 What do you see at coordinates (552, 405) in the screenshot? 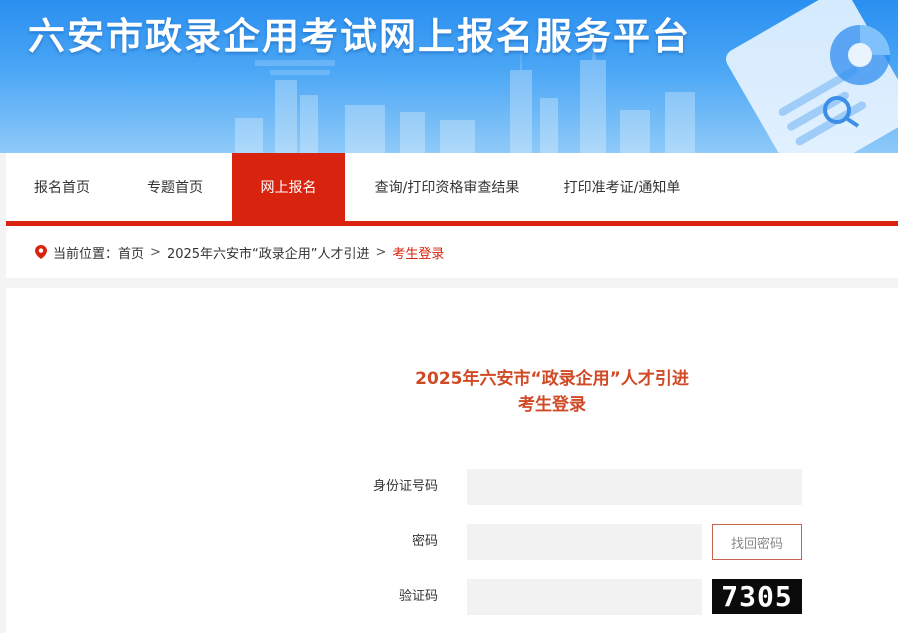
I see `login-title-subtitle: 考生登录` at bounding box center [552, 405].